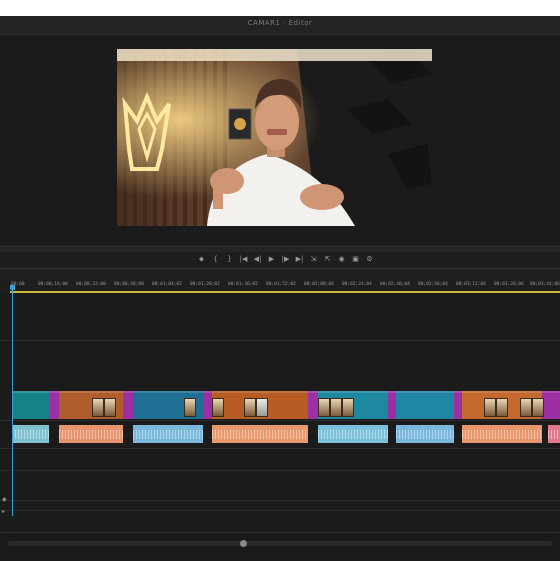 This screenshot has height=561, width=560. What do you see at coordinates (313, 259) in the screenshot?
I see `insert-icon: ⇲` at bounding box center [313, 259].